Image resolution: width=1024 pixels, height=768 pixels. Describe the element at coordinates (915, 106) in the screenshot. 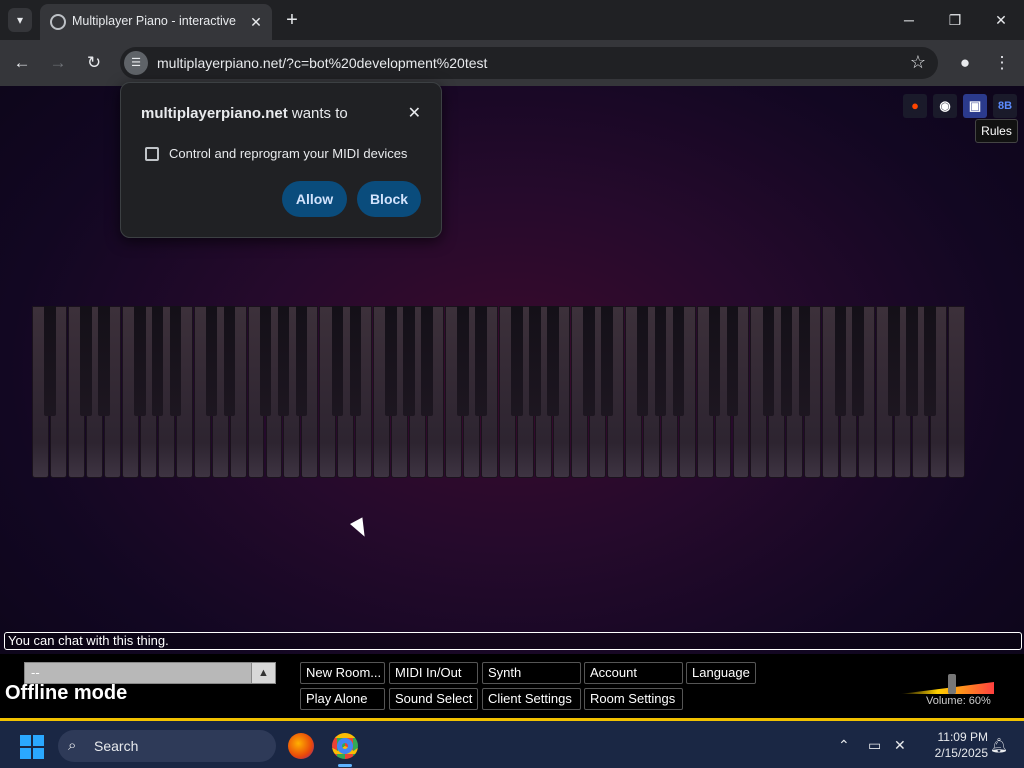

I see `reddit-icon: ●` at that location.